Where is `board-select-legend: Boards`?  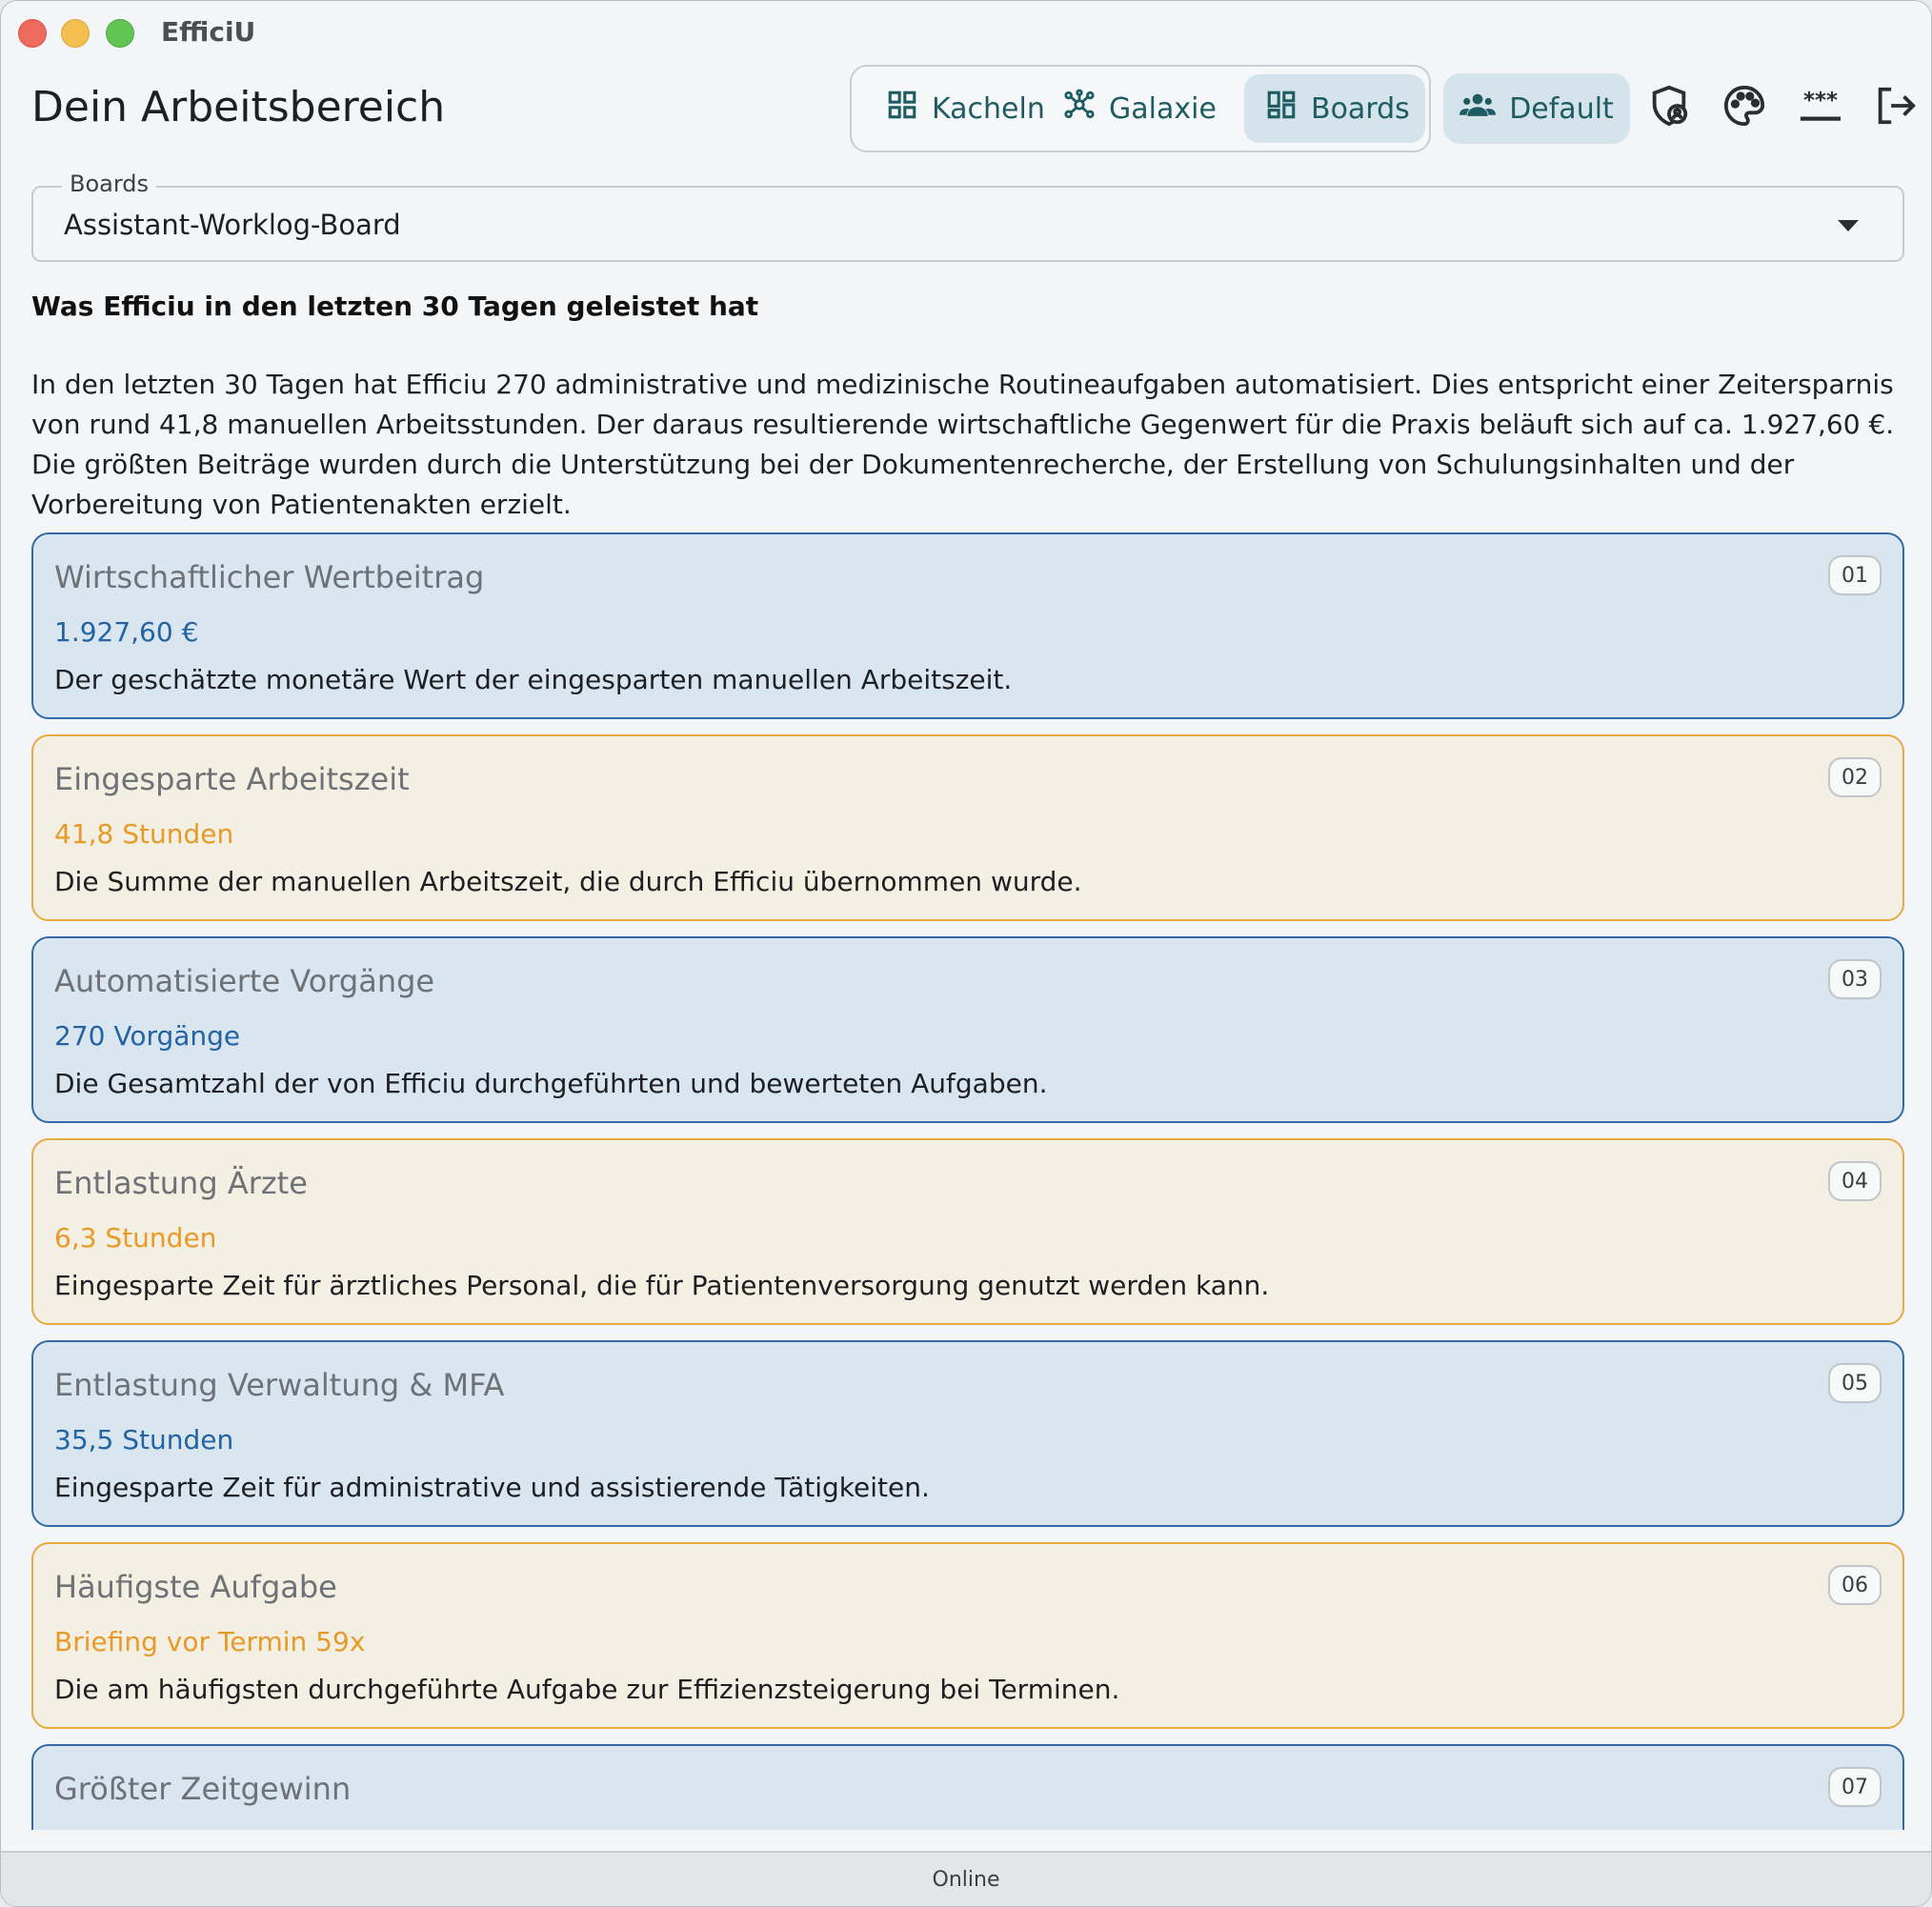 board-select-legend: Boards is located at coordinates (109, 184).